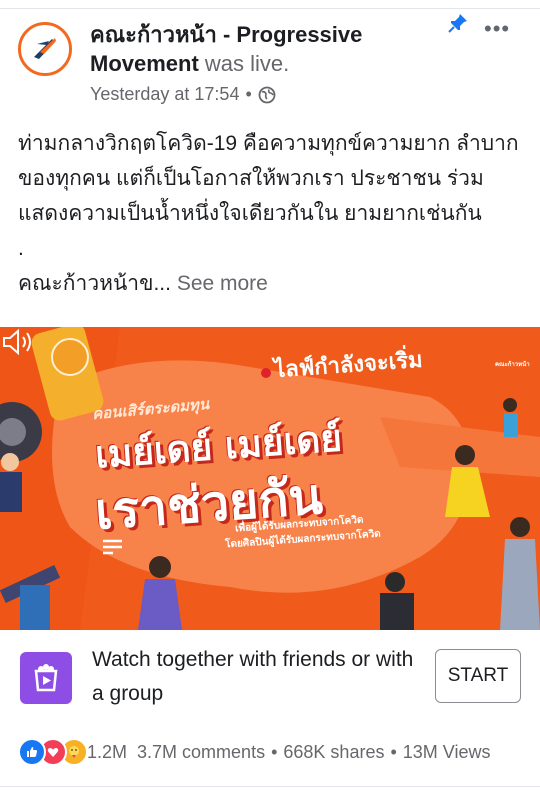 The height and width of the screenshot is (800, 540). Describe the element at coordinates (270, 786) in the screenshot. I see `bottom-divider` at that location.